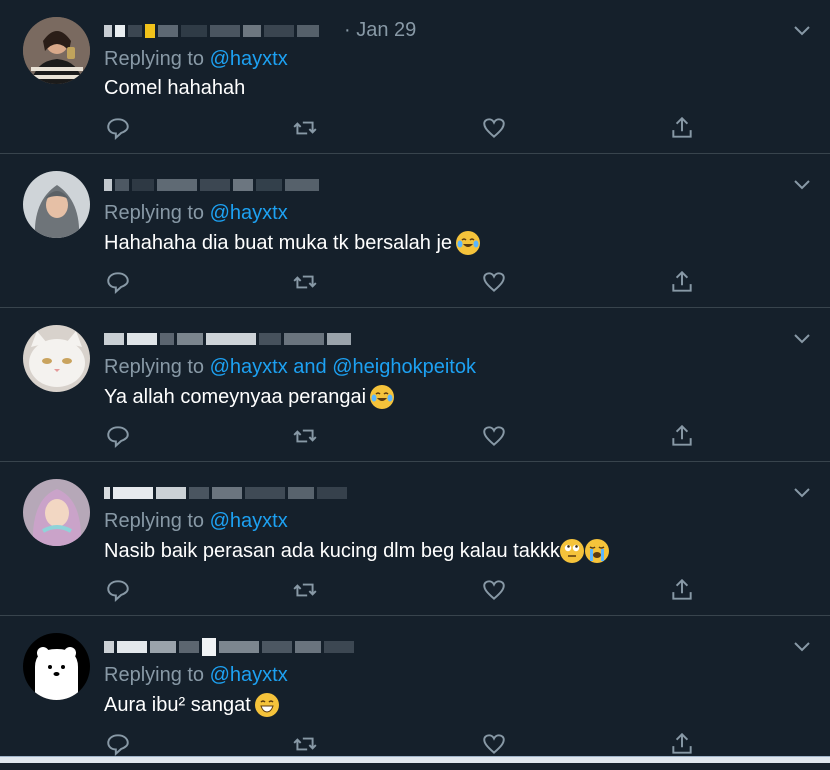 This screenshot has width=830, height=770. What do you see at coordinates (292, 243) in the screenshot?
I see `tweet-text: Hahahaha dia buat muka tk bersalah je` at bounding box center [292, 243].